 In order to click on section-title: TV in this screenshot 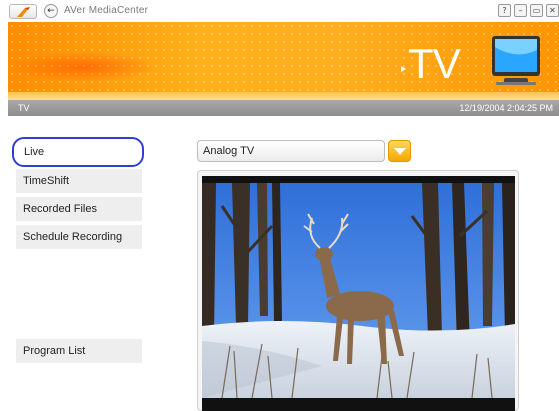, I will do `click(434, 63)`.